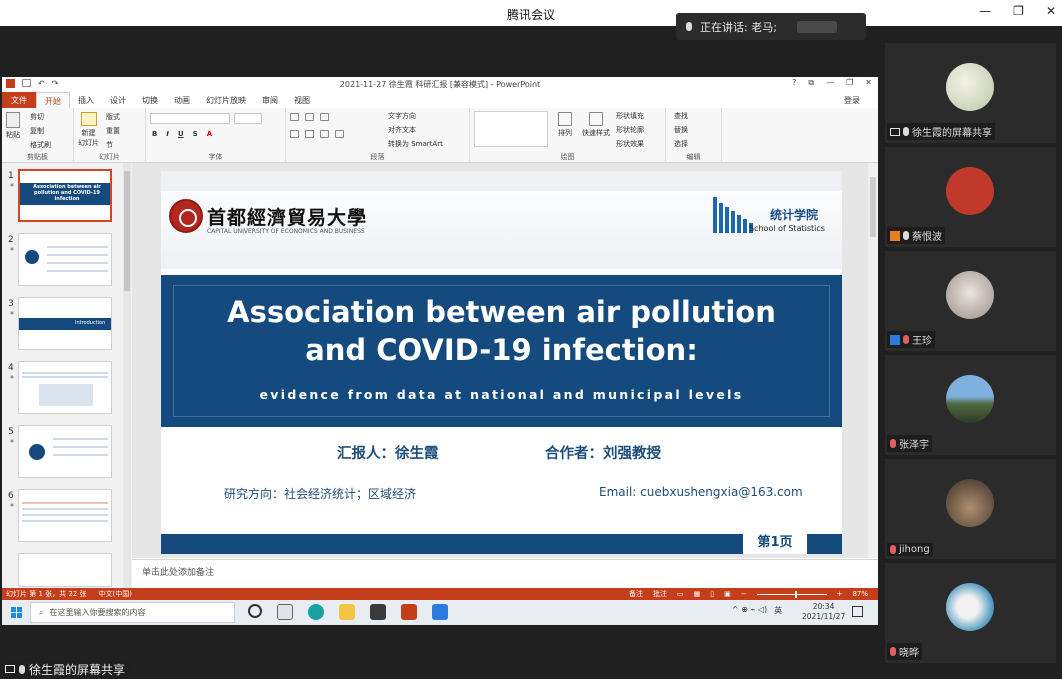  What do you see at coordinates (378, 612) in the screenshot?
I see `mail-icon` at bounding box center [378, 612].